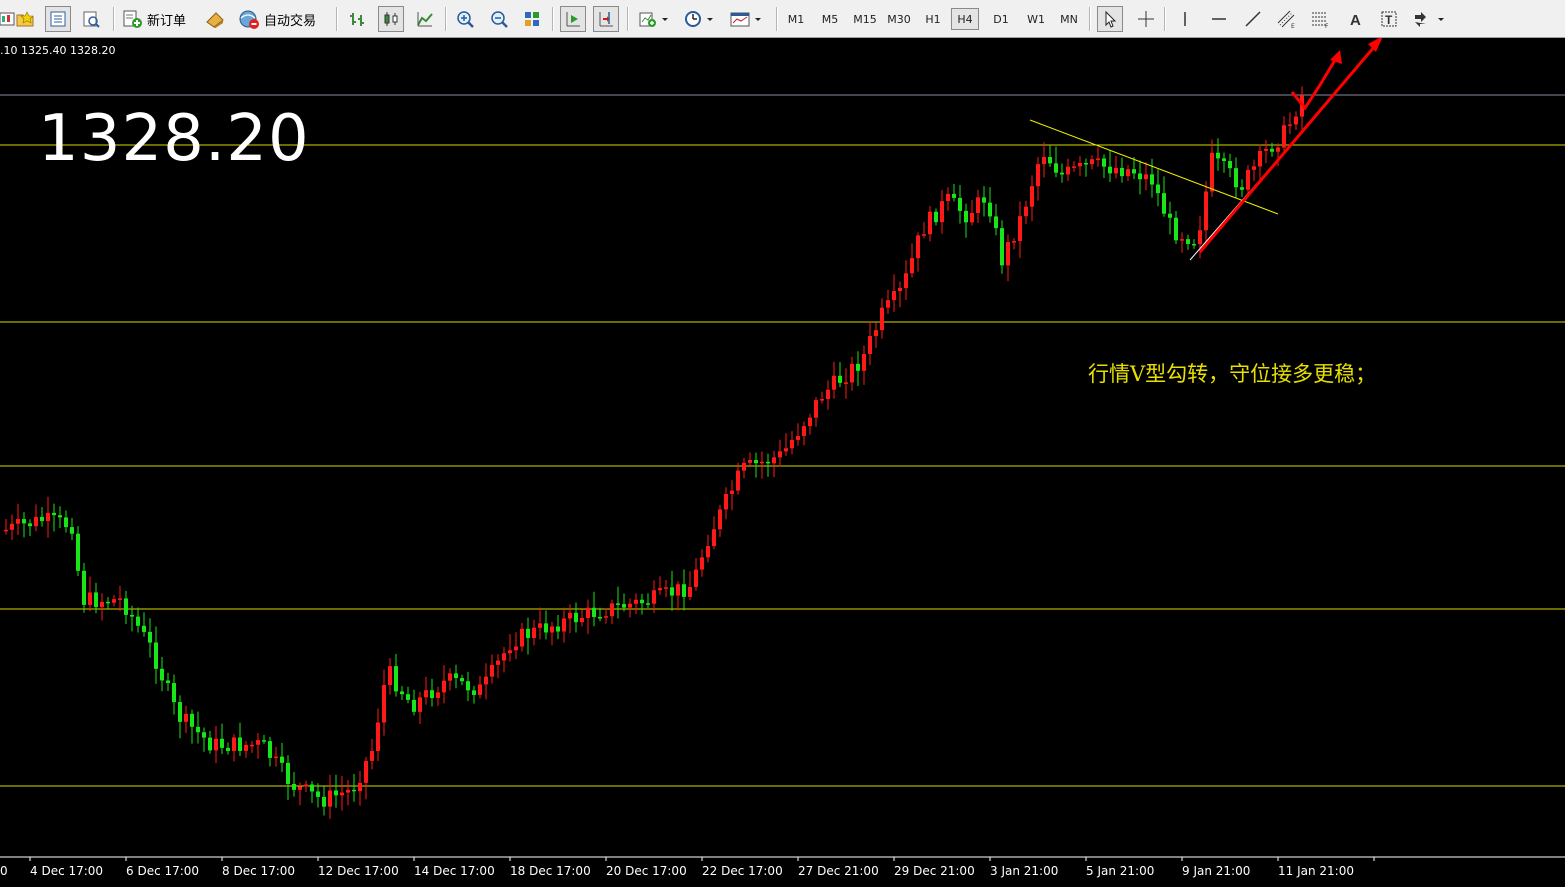 The height and width of the screenshot is (887, 1565). Describe the element at coordinates (25, 19) in the screenshot. I see `open-profiles-icon` at that location.